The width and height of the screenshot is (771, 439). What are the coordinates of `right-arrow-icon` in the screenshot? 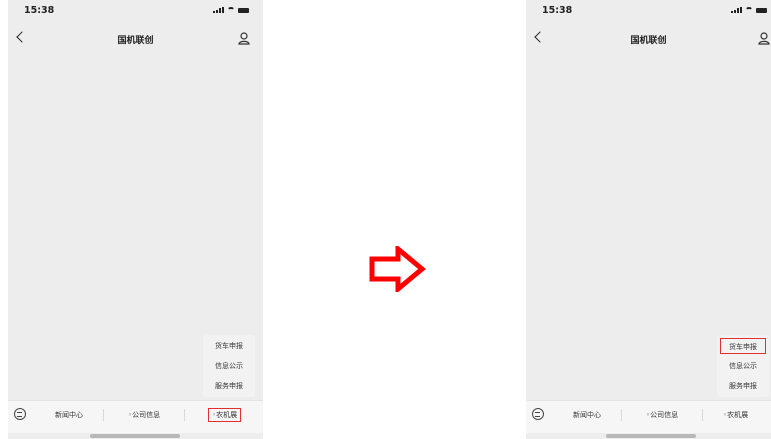 It's located at (397, 269).